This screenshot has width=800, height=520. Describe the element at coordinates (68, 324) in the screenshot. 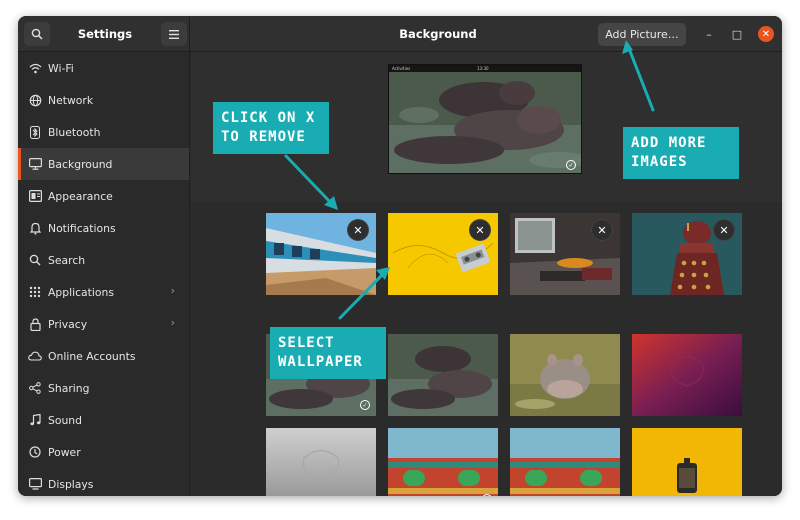

I see `sidebar-item-label: Privacy` at that location.